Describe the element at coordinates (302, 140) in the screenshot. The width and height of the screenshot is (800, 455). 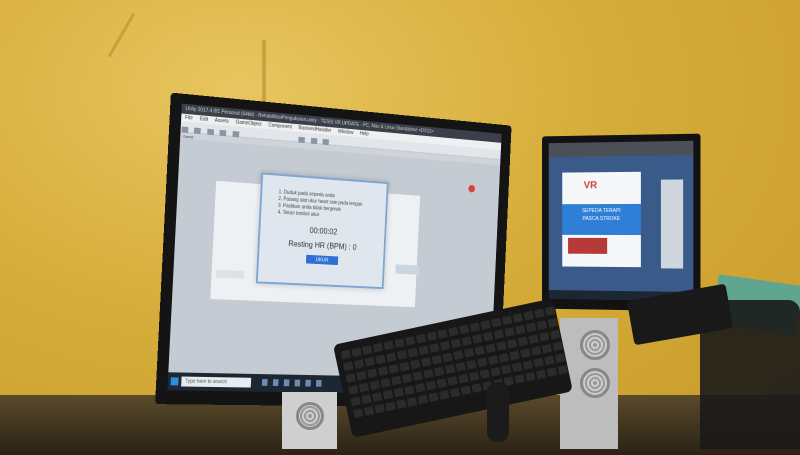
I see `play-icon` at that location.